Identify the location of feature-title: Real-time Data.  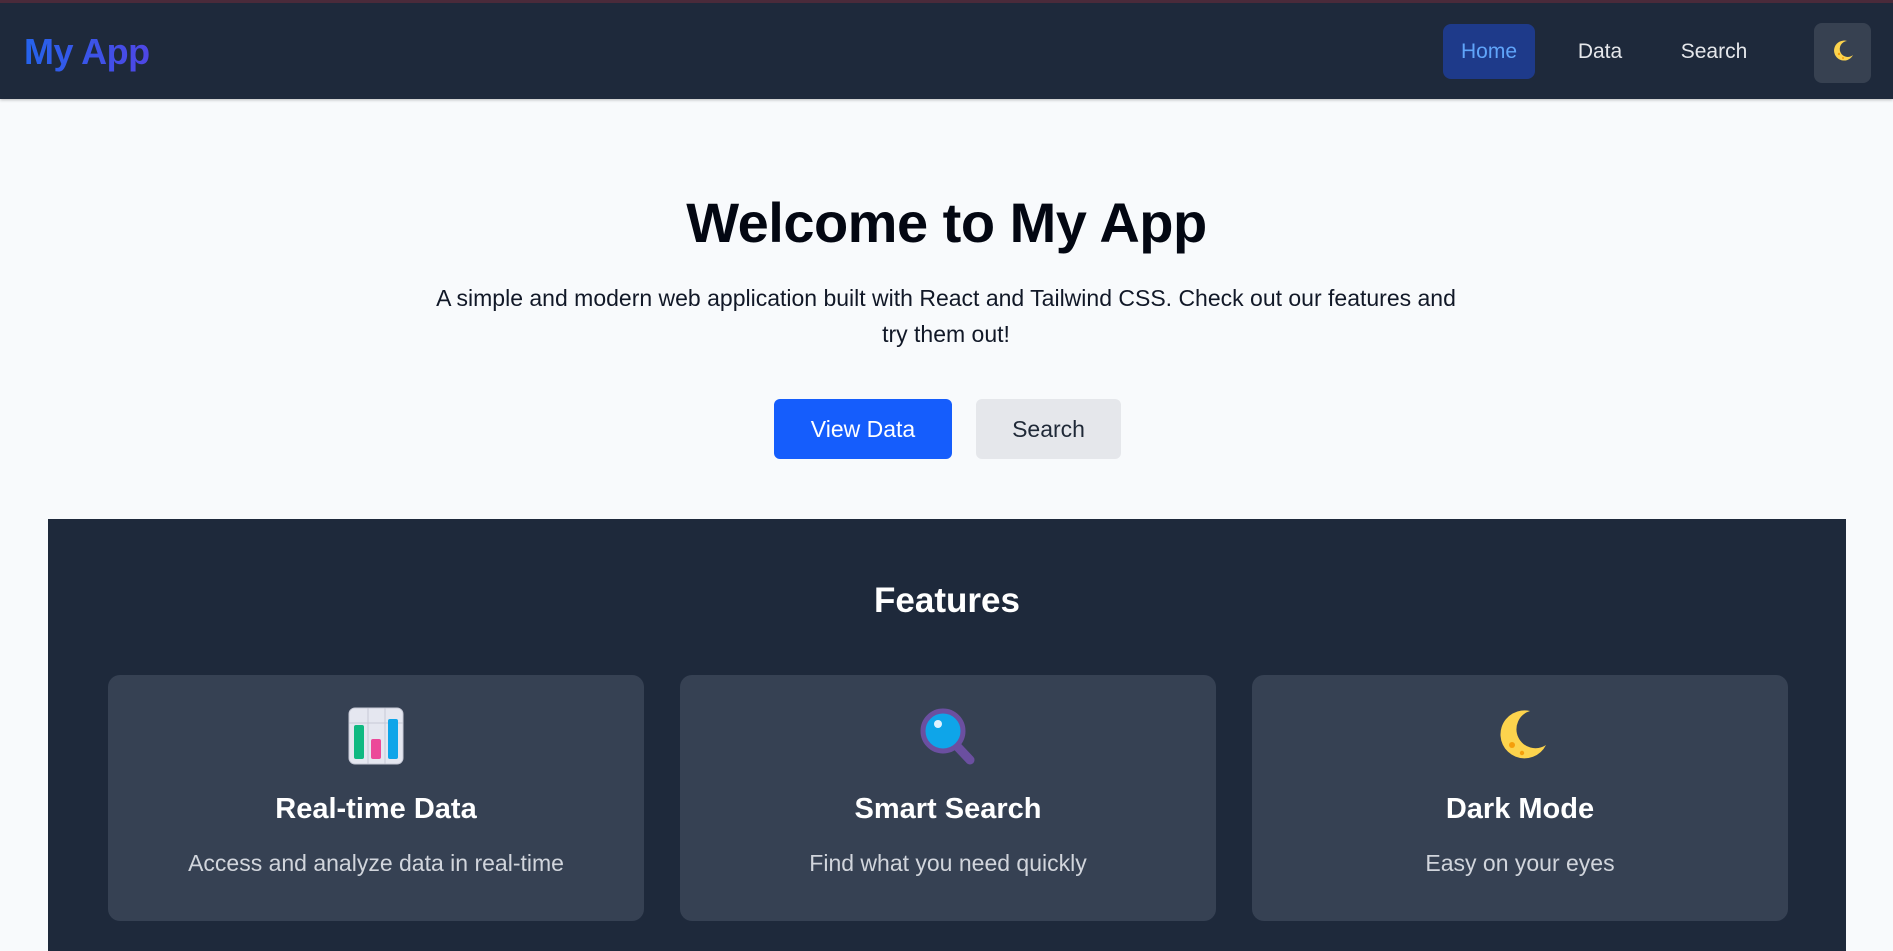
(376, 809).